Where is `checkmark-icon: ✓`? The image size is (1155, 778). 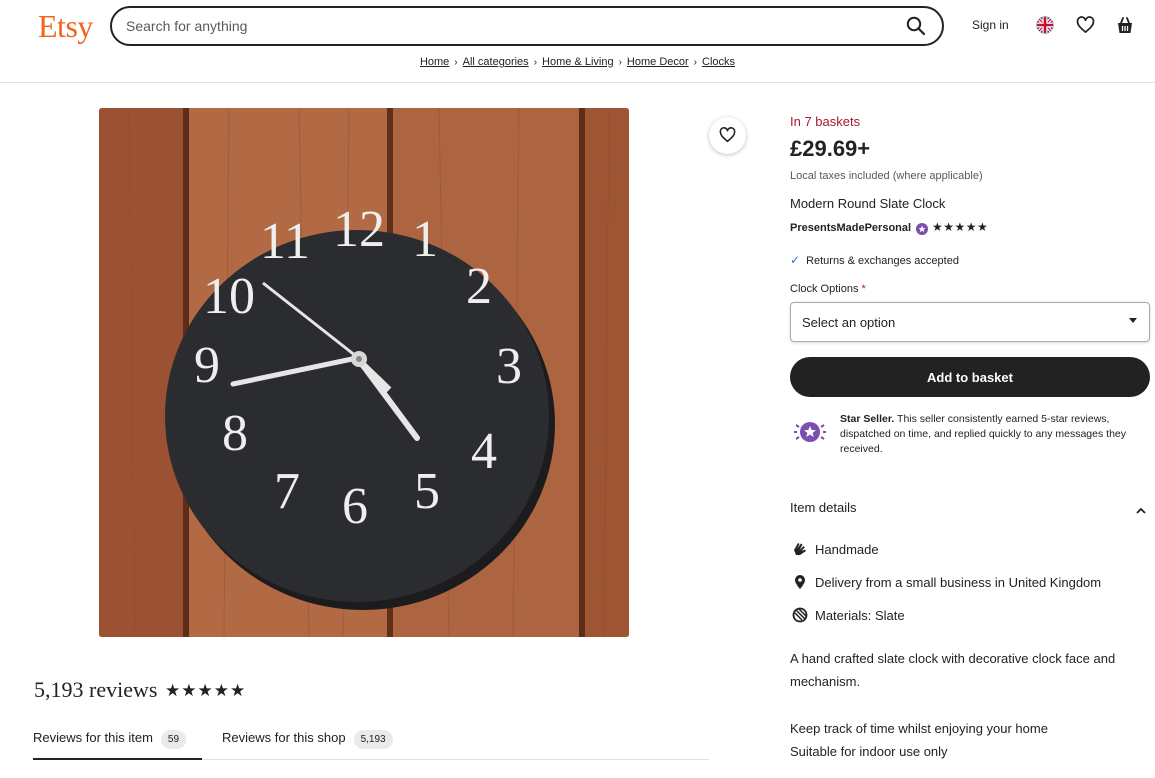 checkmark-icon: ✓ is located at coordinates (795, 260).